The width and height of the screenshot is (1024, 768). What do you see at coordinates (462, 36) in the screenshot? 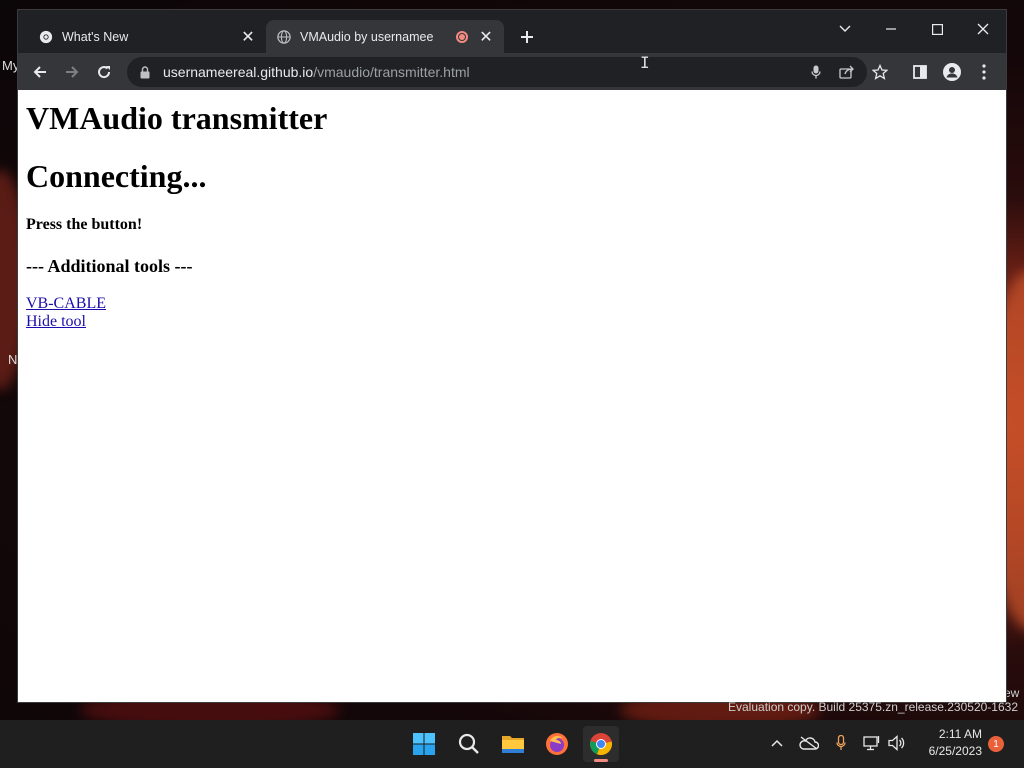
I see `recording-icon` at bounding box center [462, 36].